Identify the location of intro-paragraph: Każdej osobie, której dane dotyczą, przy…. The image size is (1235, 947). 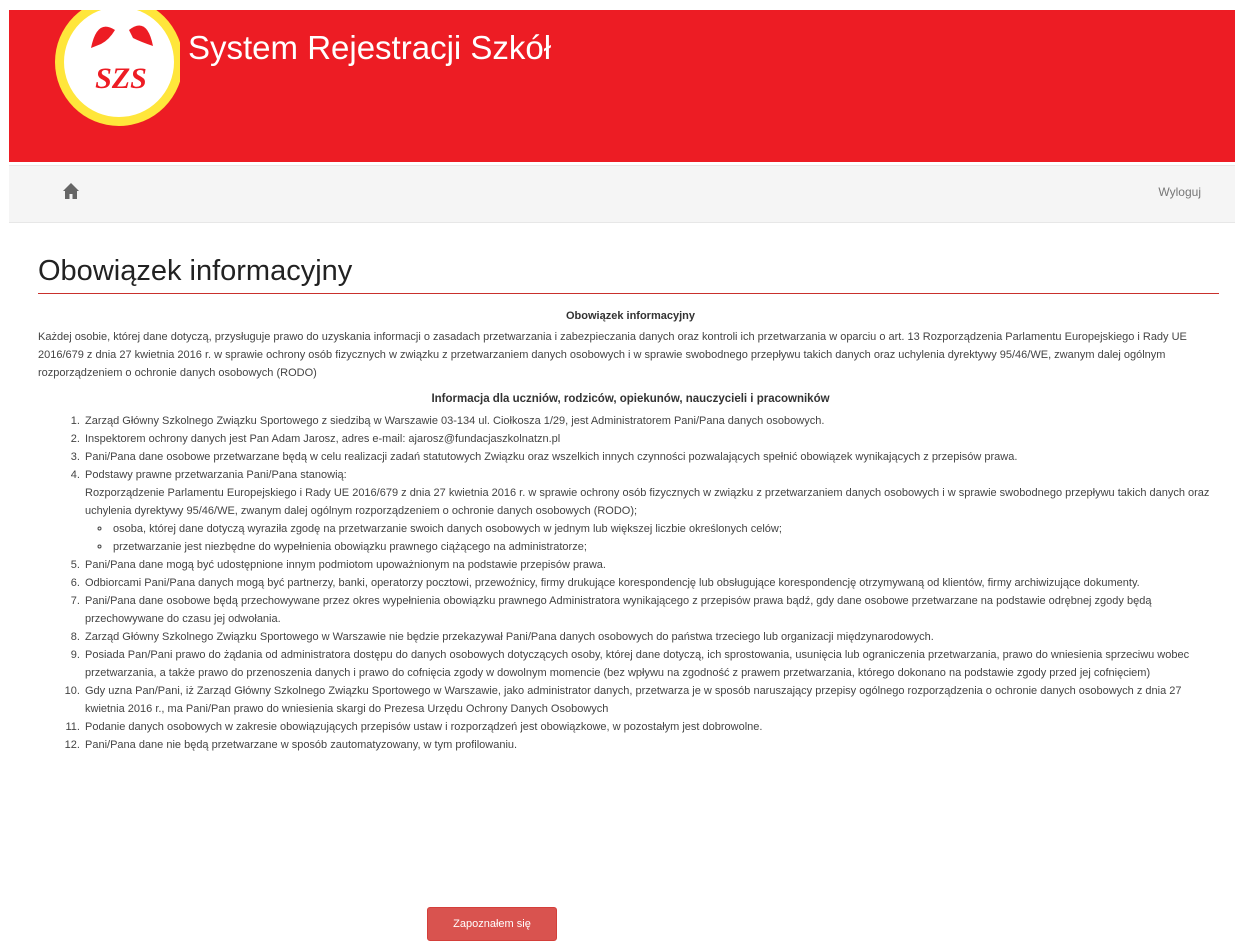
(612, 355).